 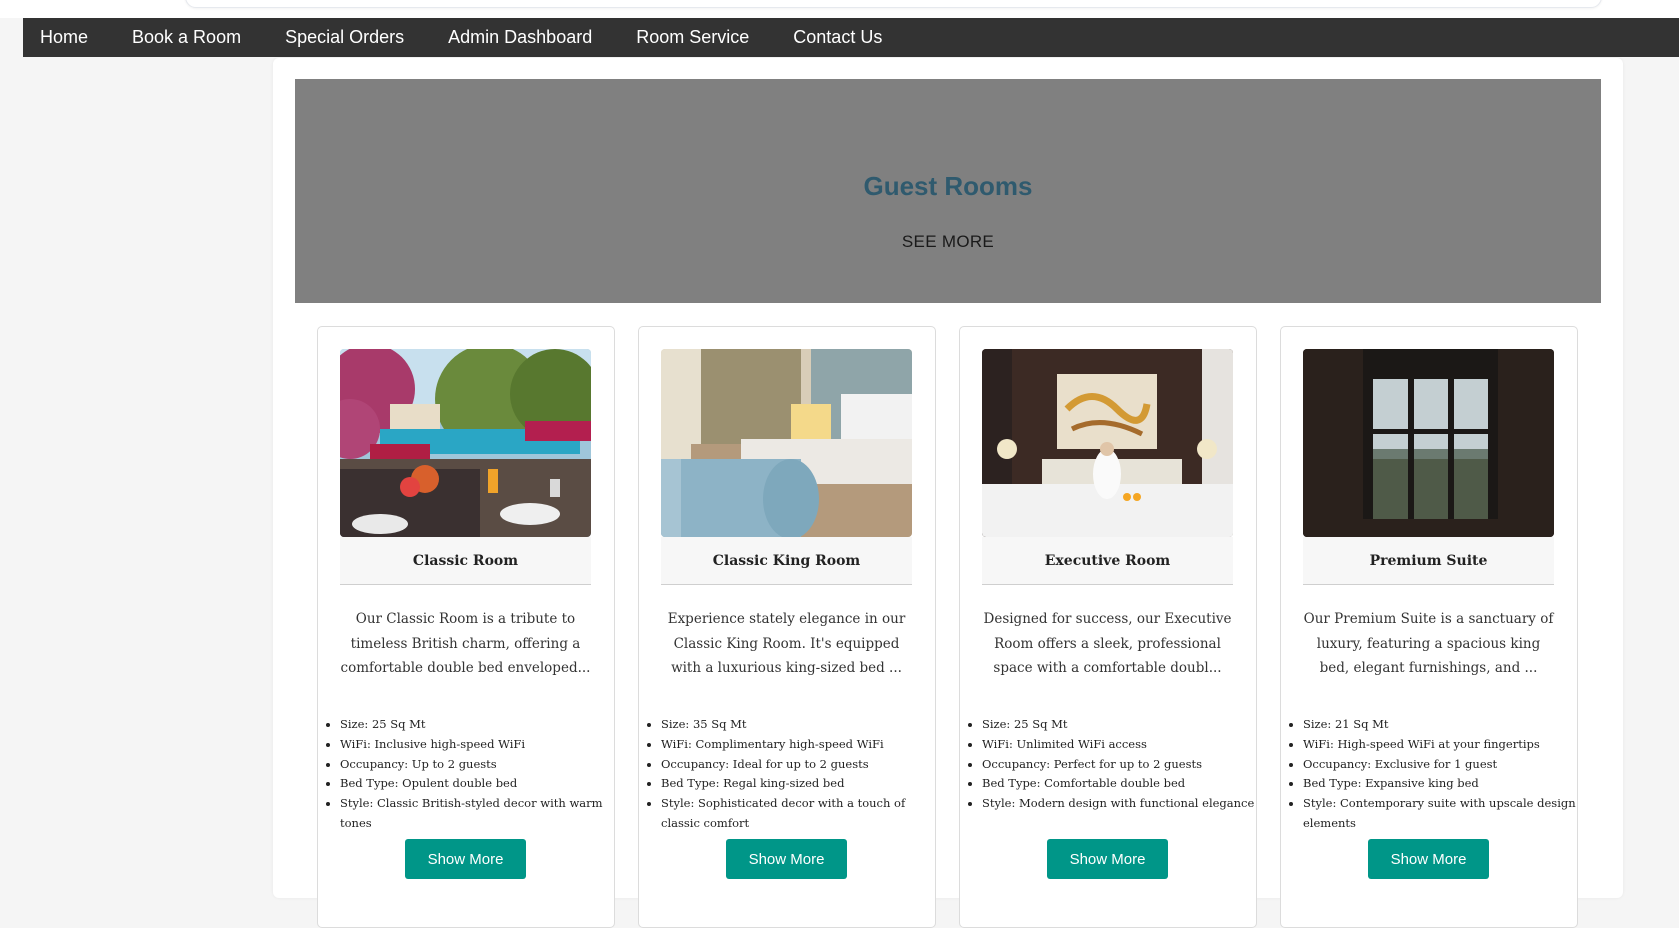 I want to click on executive-bedroom-photo, so click(x=1107, y=443).